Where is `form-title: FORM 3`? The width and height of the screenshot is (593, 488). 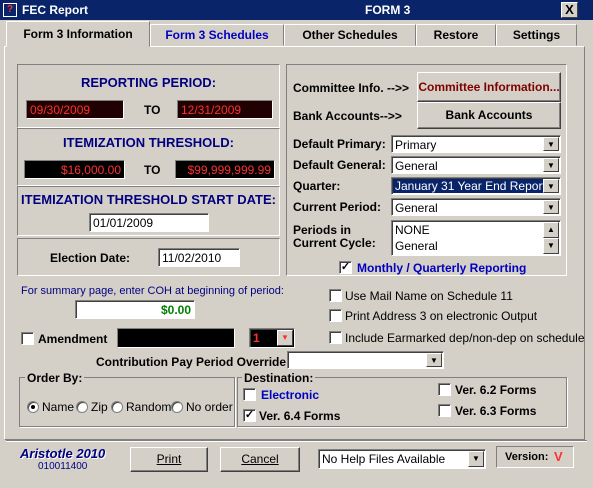
form-title: FORM 3 is located at coordinates (388, 10).